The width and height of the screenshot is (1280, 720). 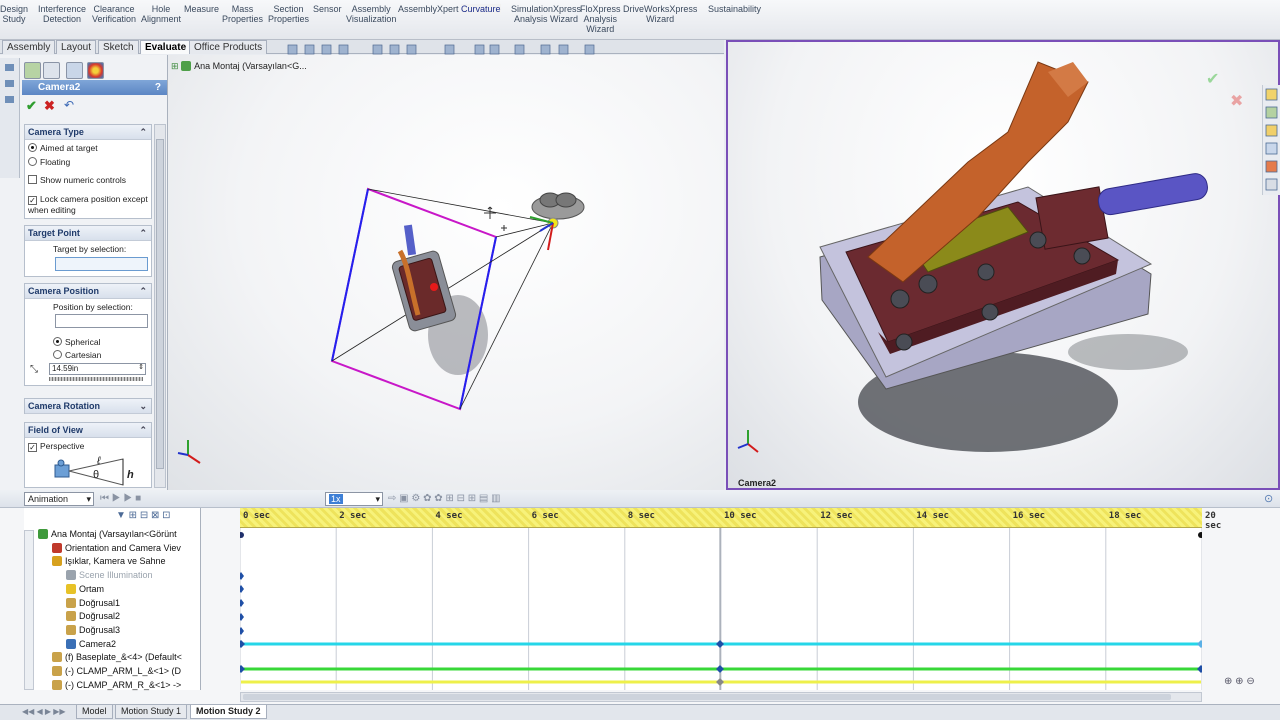 I want to click on tab-assembly: Assembly, so click(x=29, y=47).